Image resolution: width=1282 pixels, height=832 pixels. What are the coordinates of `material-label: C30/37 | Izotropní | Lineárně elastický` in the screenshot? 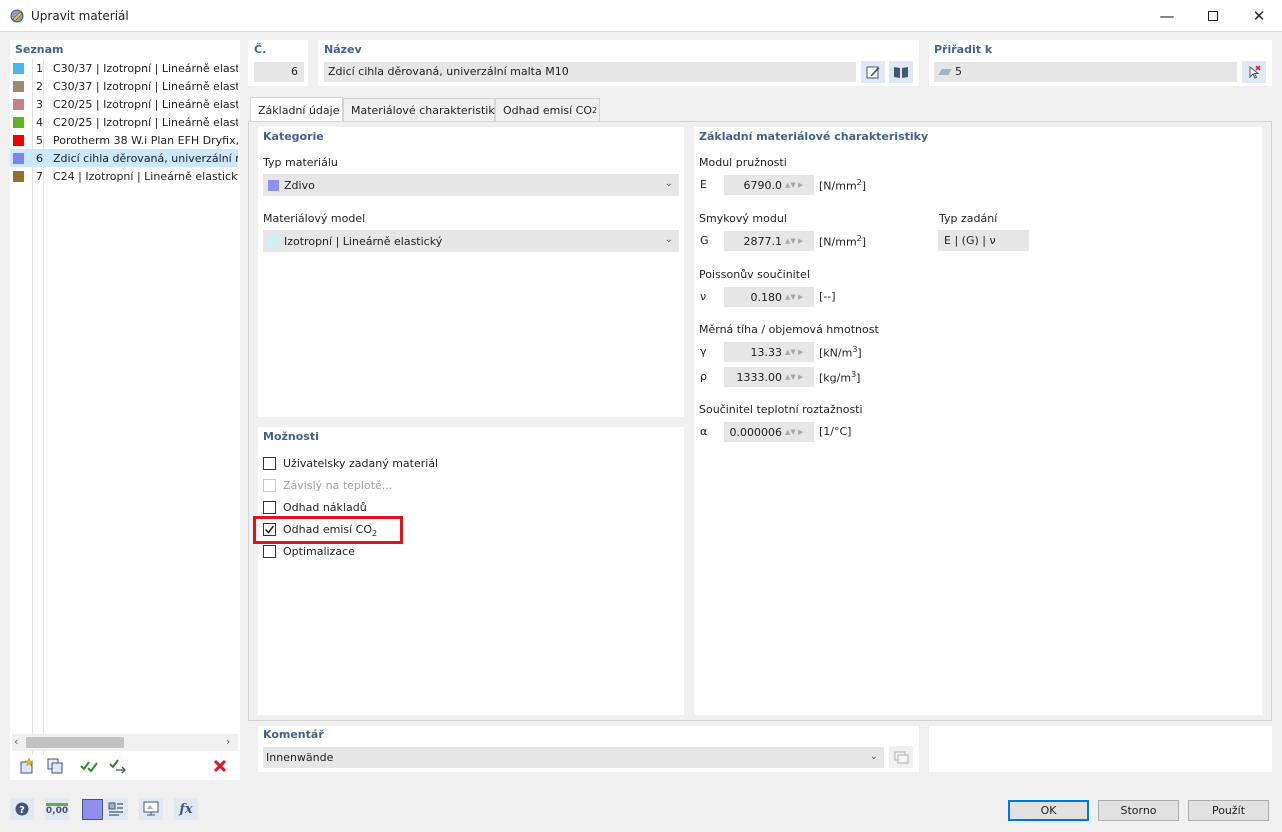 It's located at (145, 68).